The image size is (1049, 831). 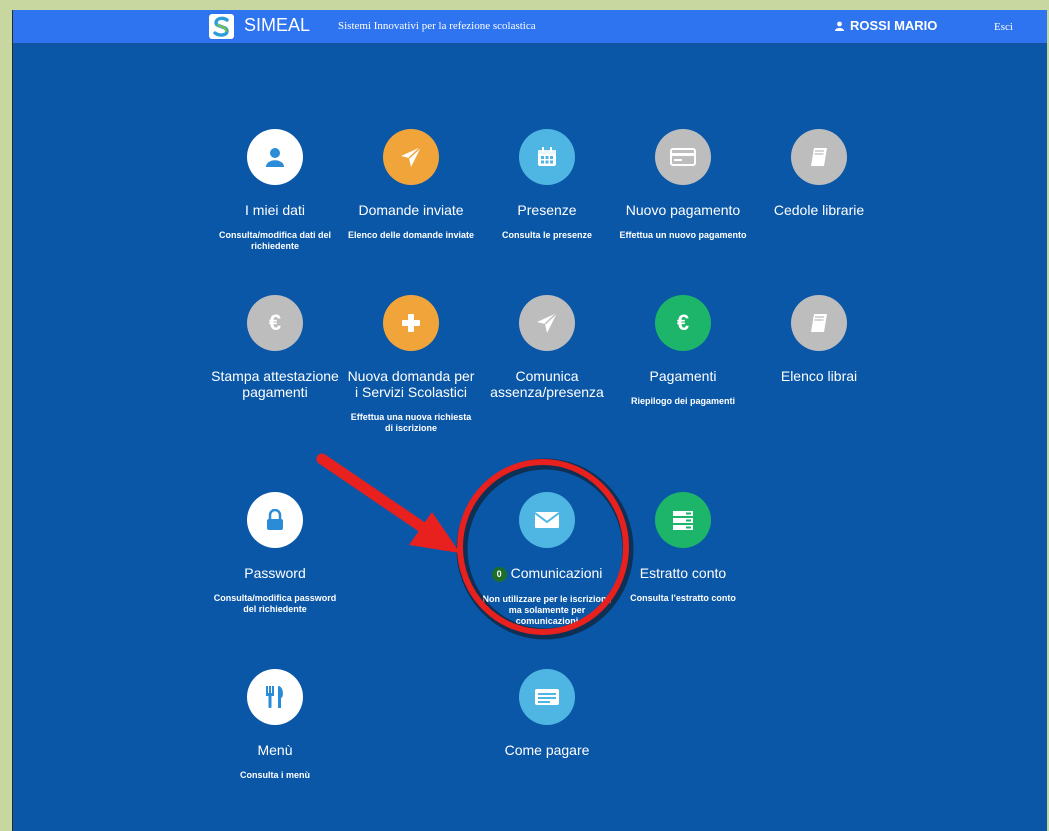 I want to click on tile-title-text: Comunicazioni, so click(x=556, y=573).